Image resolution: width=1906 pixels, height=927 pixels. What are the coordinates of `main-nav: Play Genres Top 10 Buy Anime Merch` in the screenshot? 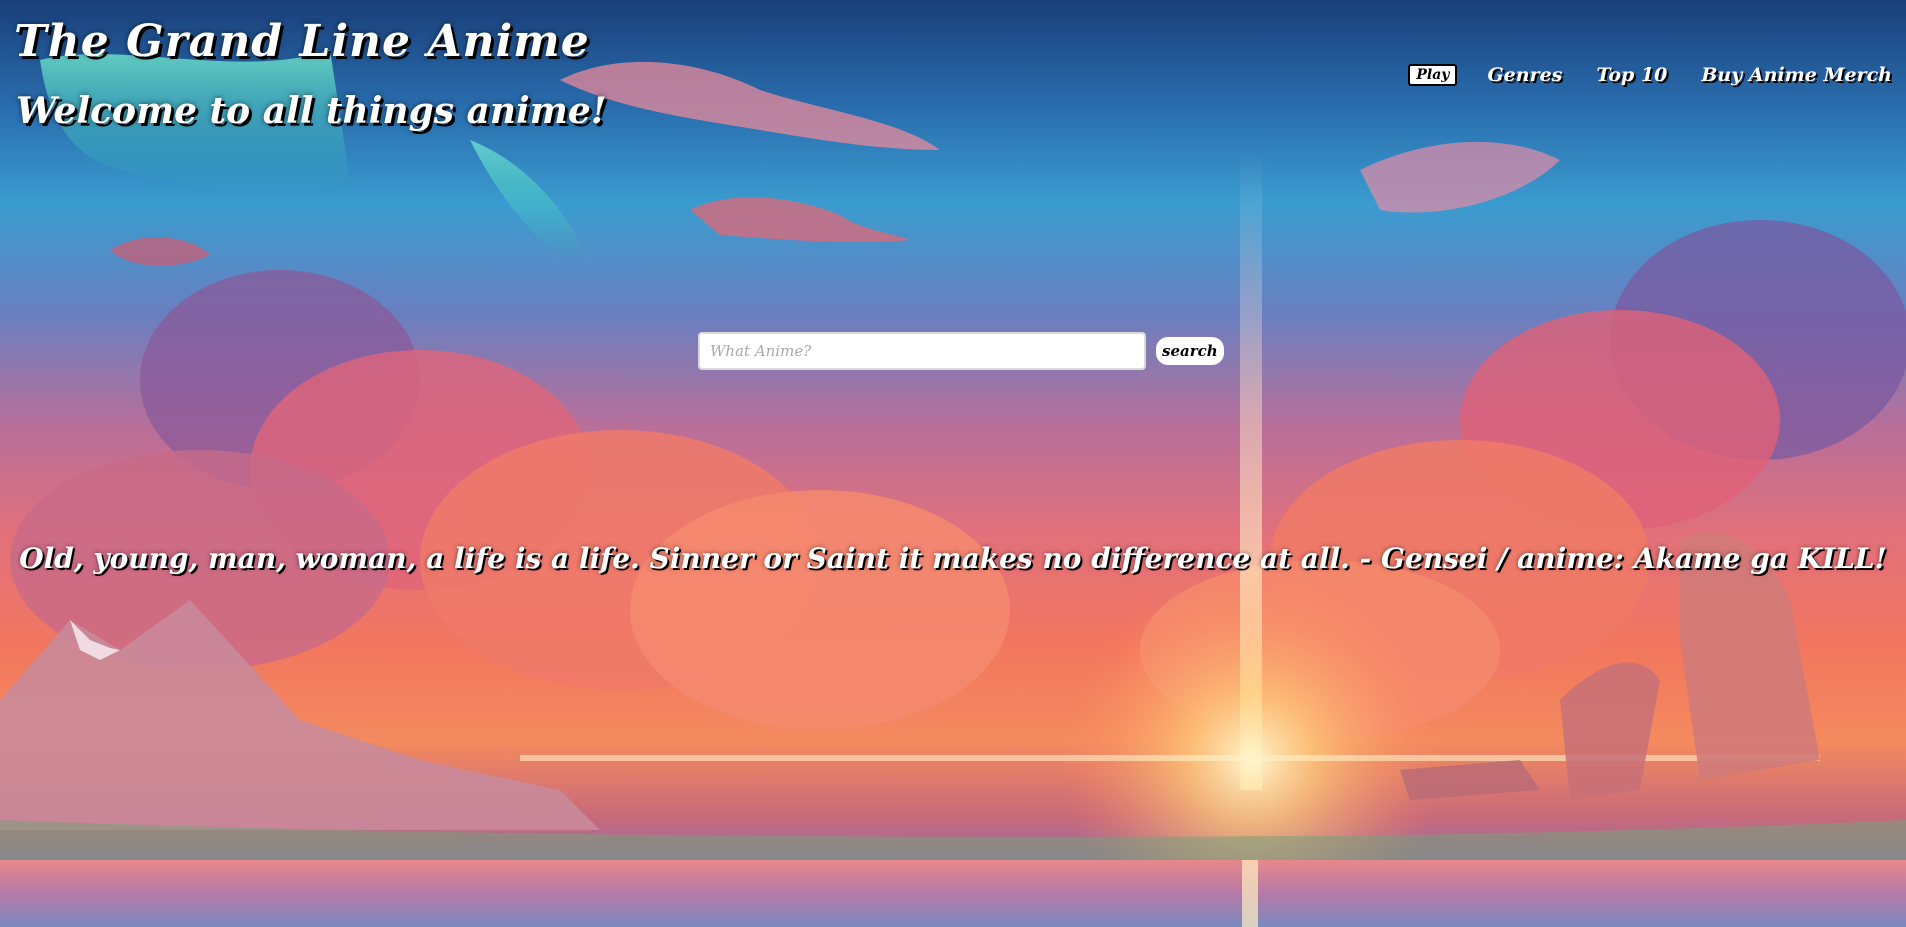 It's located at (1650, 75).